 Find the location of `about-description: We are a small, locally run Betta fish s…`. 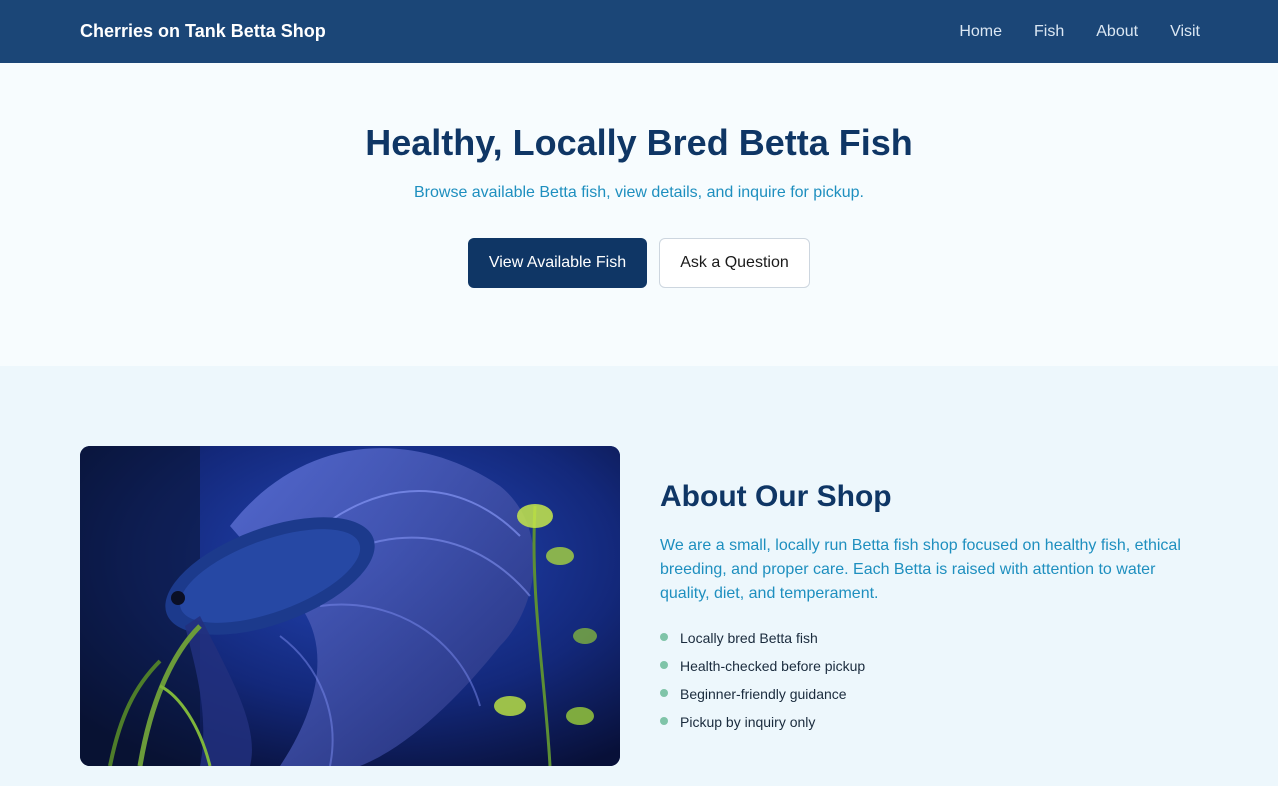

about-description: We are a small, locally run Betta fish s… is located at coordinates (920, 569).